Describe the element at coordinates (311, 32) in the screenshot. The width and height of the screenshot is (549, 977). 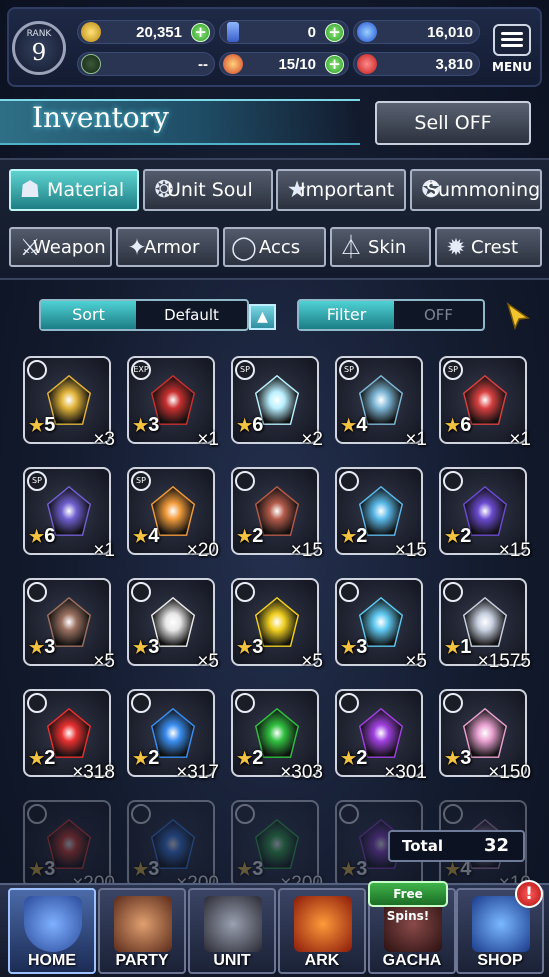
I see `crystal-value: 0` at that location.